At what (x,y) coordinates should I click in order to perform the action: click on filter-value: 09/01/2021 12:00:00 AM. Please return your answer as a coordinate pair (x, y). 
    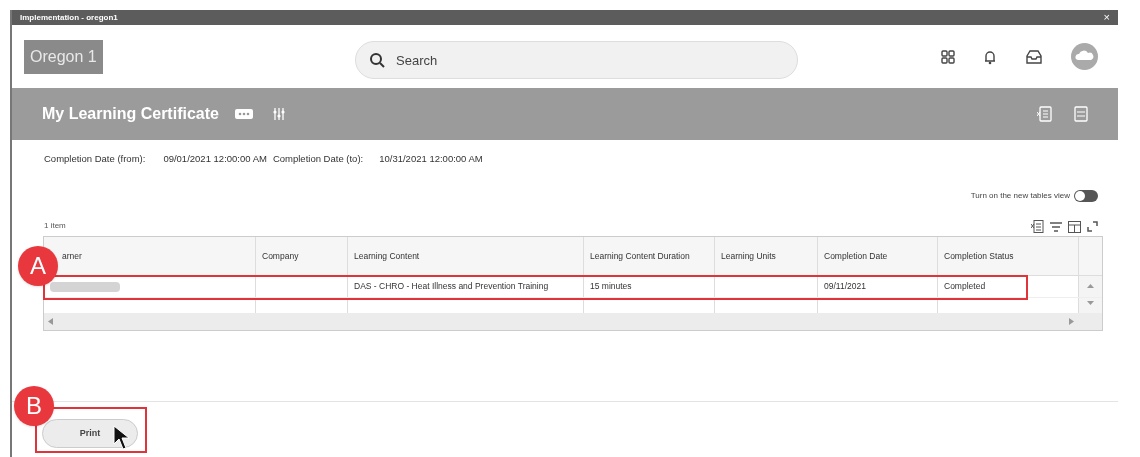
    Looking at the image, I should click on (215, 159).